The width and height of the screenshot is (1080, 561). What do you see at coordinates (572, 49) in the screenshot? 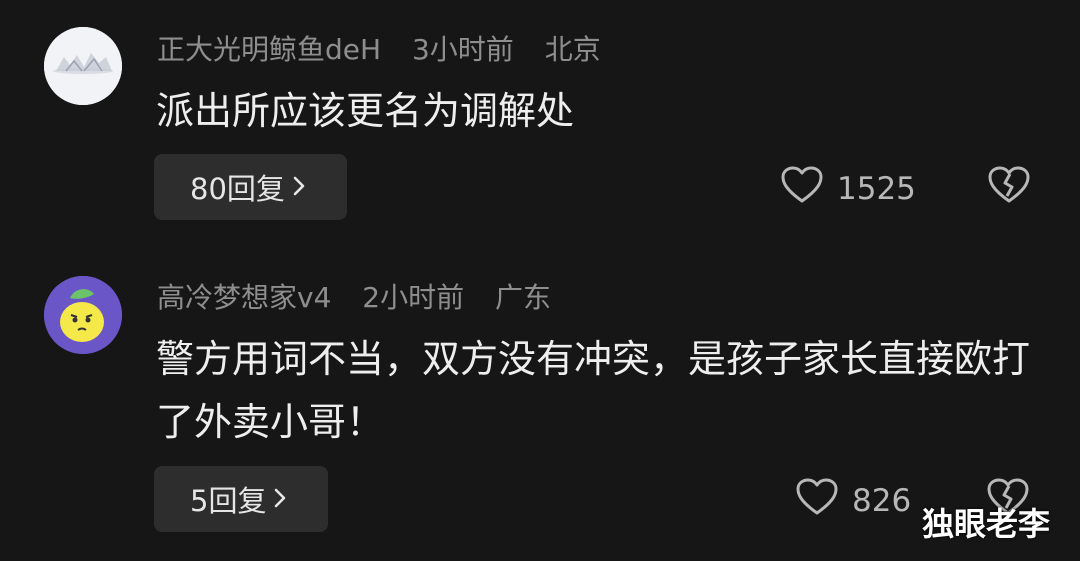
I see `location: 北京` at bounding box center [572, 49].